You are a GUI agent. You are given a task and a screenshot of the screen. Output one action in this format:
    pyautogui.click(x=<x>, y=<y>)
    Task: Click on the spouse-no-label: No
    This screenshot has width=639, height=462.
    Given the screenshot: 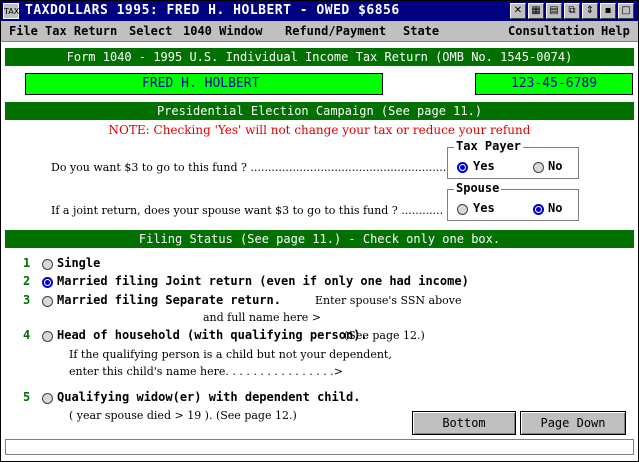 What is the action you would take?
    pyautogui.click(x=555, y=208)
    